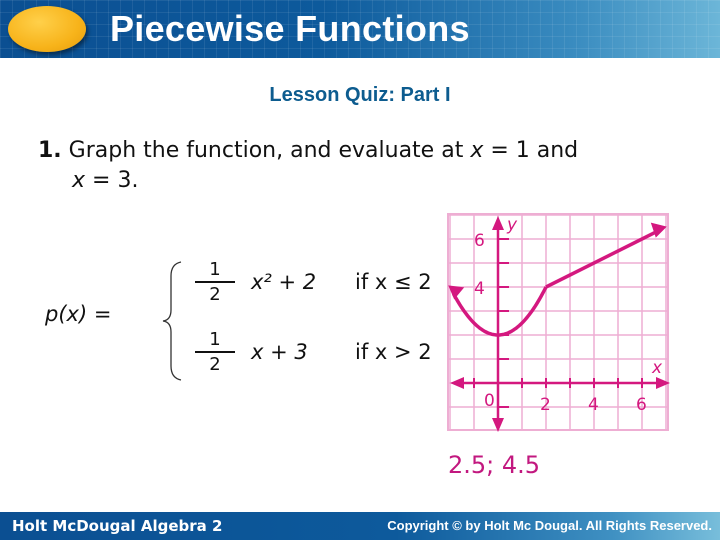  What do you see at coordinates (279, 352) in the screenshot?
I see `piece-expression: x + 3` at bounding box center [279, 352].